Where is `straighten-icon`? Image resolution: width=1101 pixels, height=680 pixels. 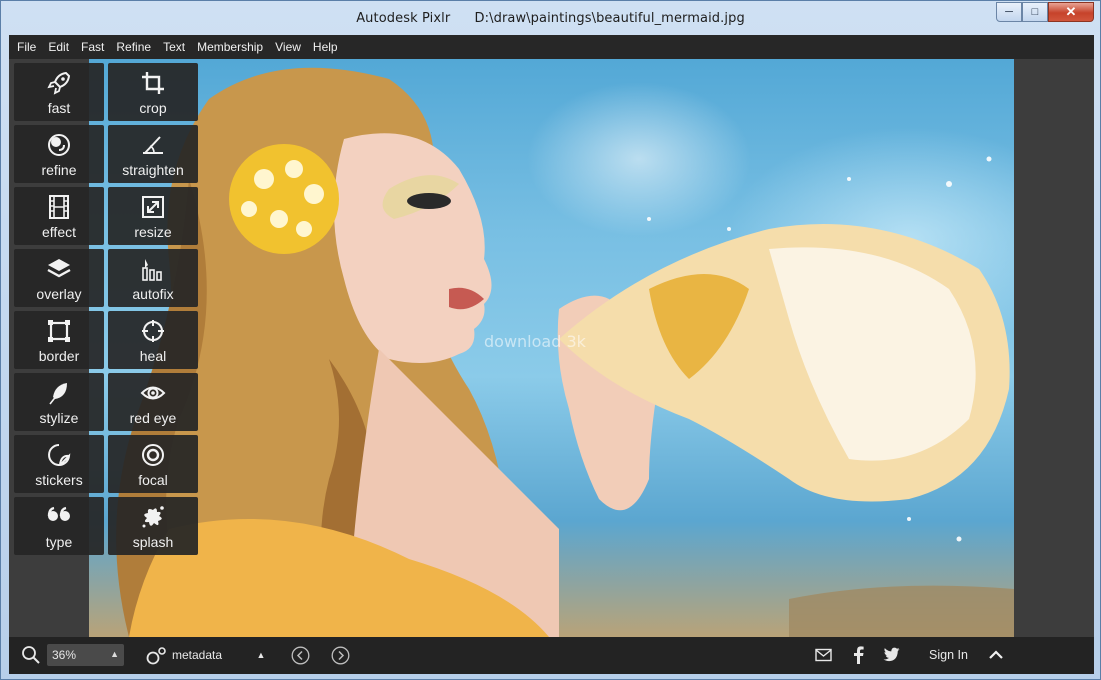 straighten-icon is located at coordinates (153, 145).